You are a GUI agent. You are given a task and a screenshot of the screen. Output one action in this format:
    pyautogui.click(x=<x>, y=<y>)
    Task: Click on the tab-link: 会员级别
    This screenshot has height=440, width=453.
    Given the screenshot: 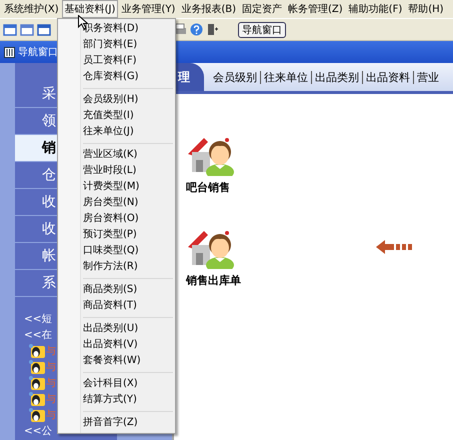 What is the action you would take?
    pyautogui.click(x=235, y=77)
    